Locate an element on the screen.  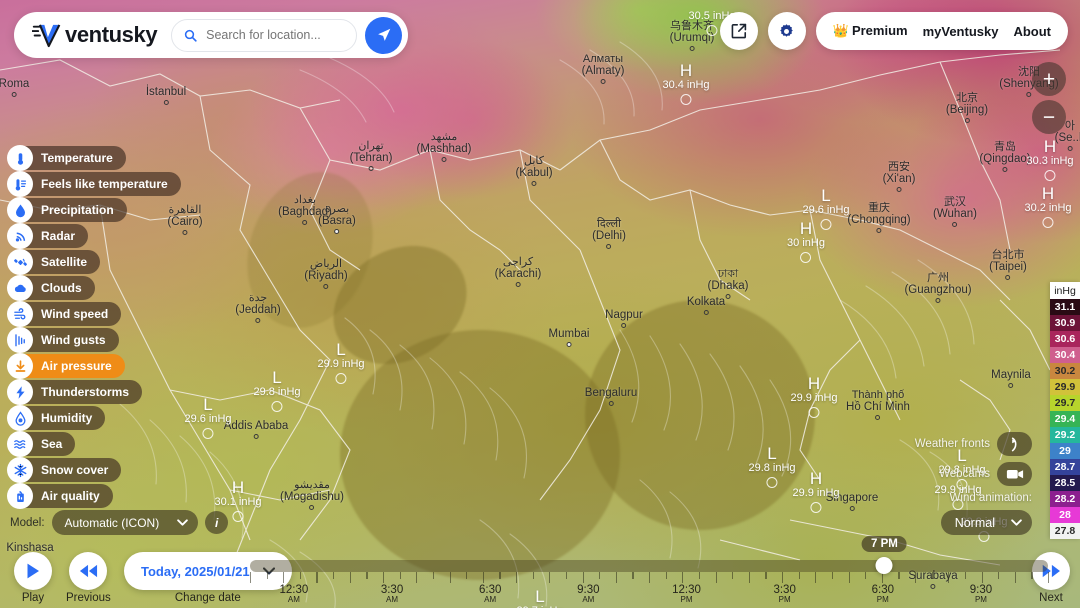
wind-animation-row: Wind animation: is located at coordinates (991, 498).